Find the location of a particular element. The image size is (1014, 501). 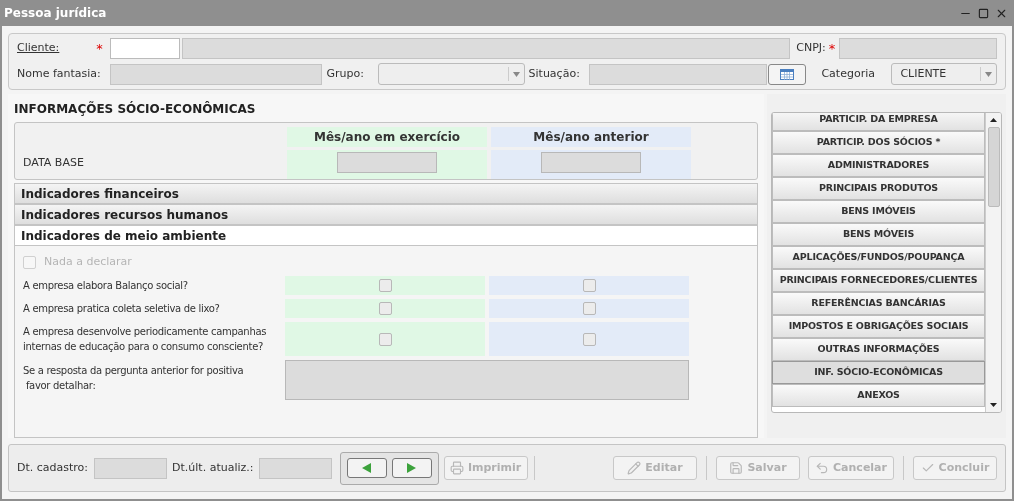

checkmark-icon is located at coordinates (927, 468).